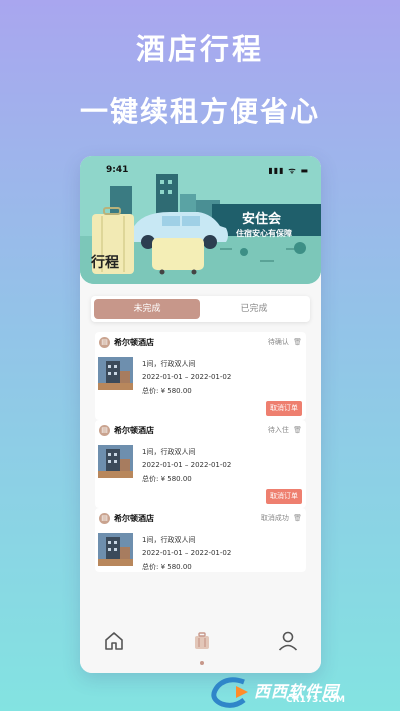 This screenshot has width=400, height=711. What do you see at coordinates (117, 170) in the screenshot?
I see `status-time: 9:41` at bounding box center [117, 170].